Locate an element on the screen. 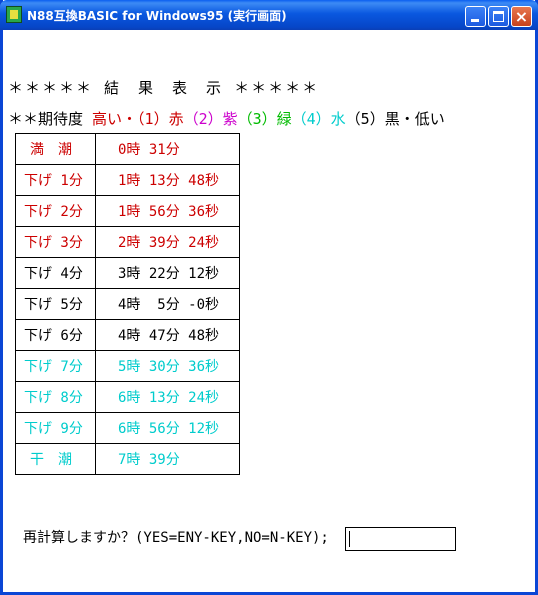 The height and width of the screenshot is (595, 538). row-time: 7時 39分 is located at coordinates (167, 459).